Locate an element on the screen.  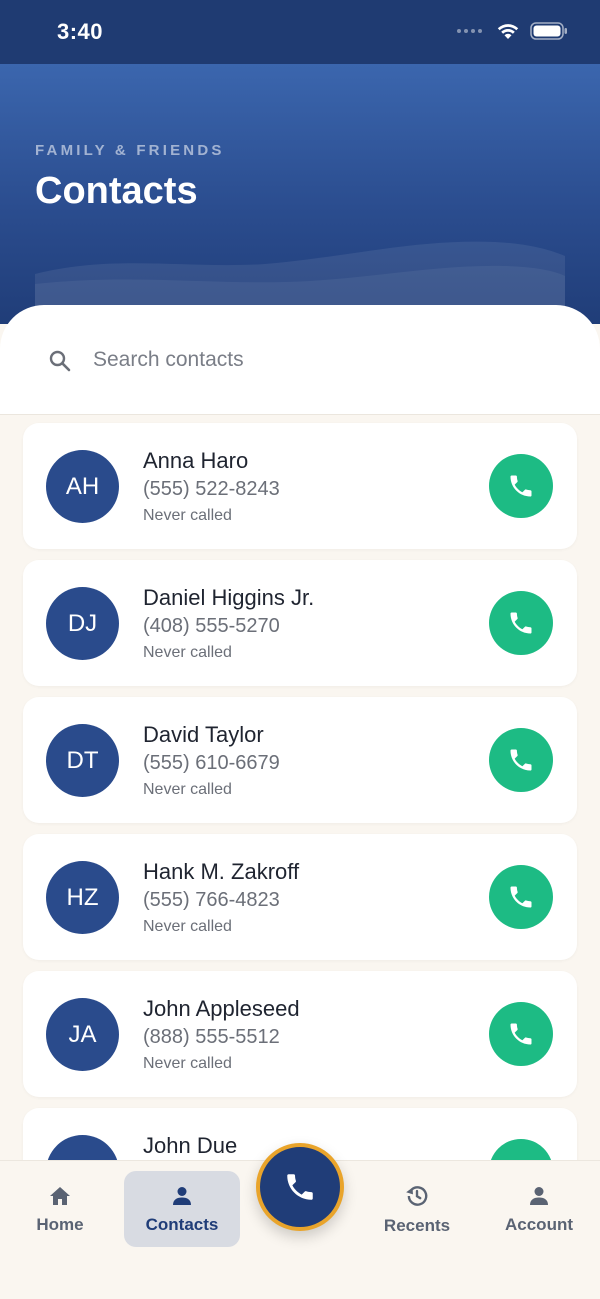
avatar: JA is located at coordinates (82, 1034).